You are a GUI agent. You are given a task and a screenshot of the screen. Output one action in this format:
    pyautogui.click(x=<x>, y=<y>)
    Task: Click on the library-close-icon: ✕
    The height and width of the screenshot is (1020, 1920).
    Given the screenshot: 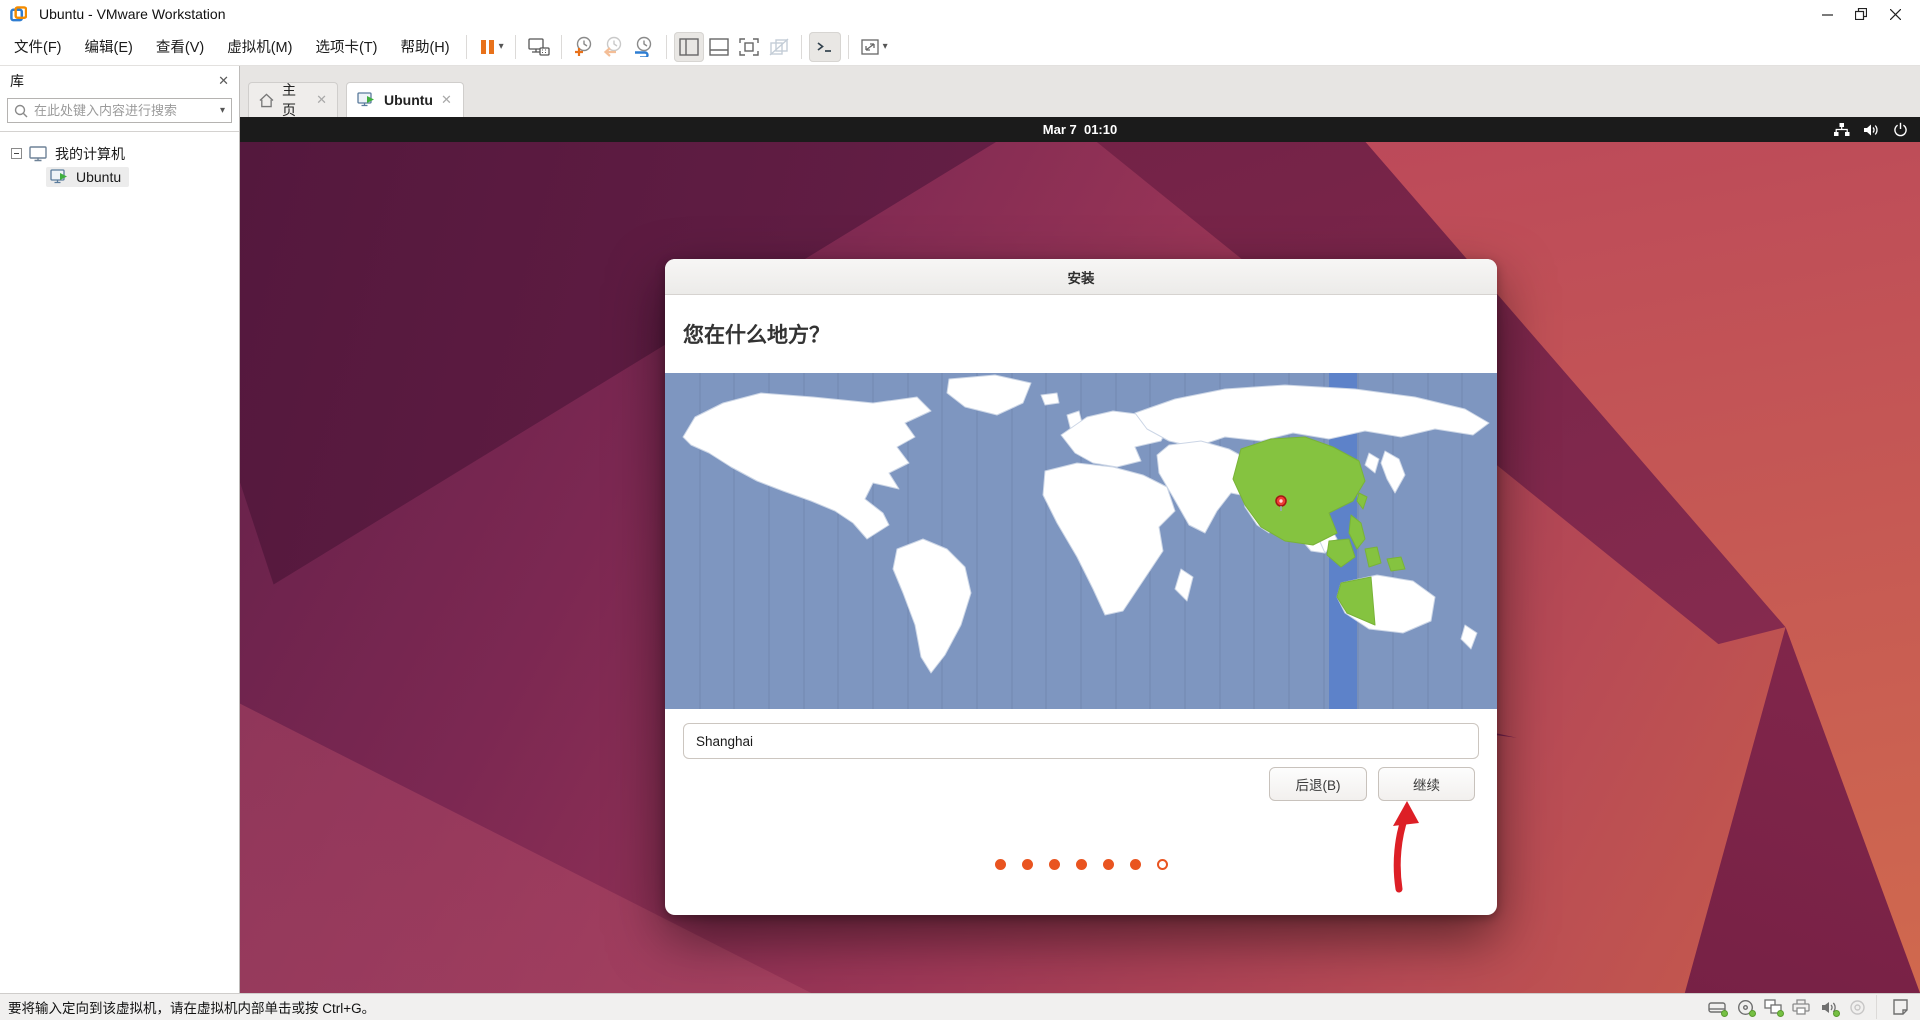 What is the action you would take?
    pyautogui.click(x=223, y=81)
    